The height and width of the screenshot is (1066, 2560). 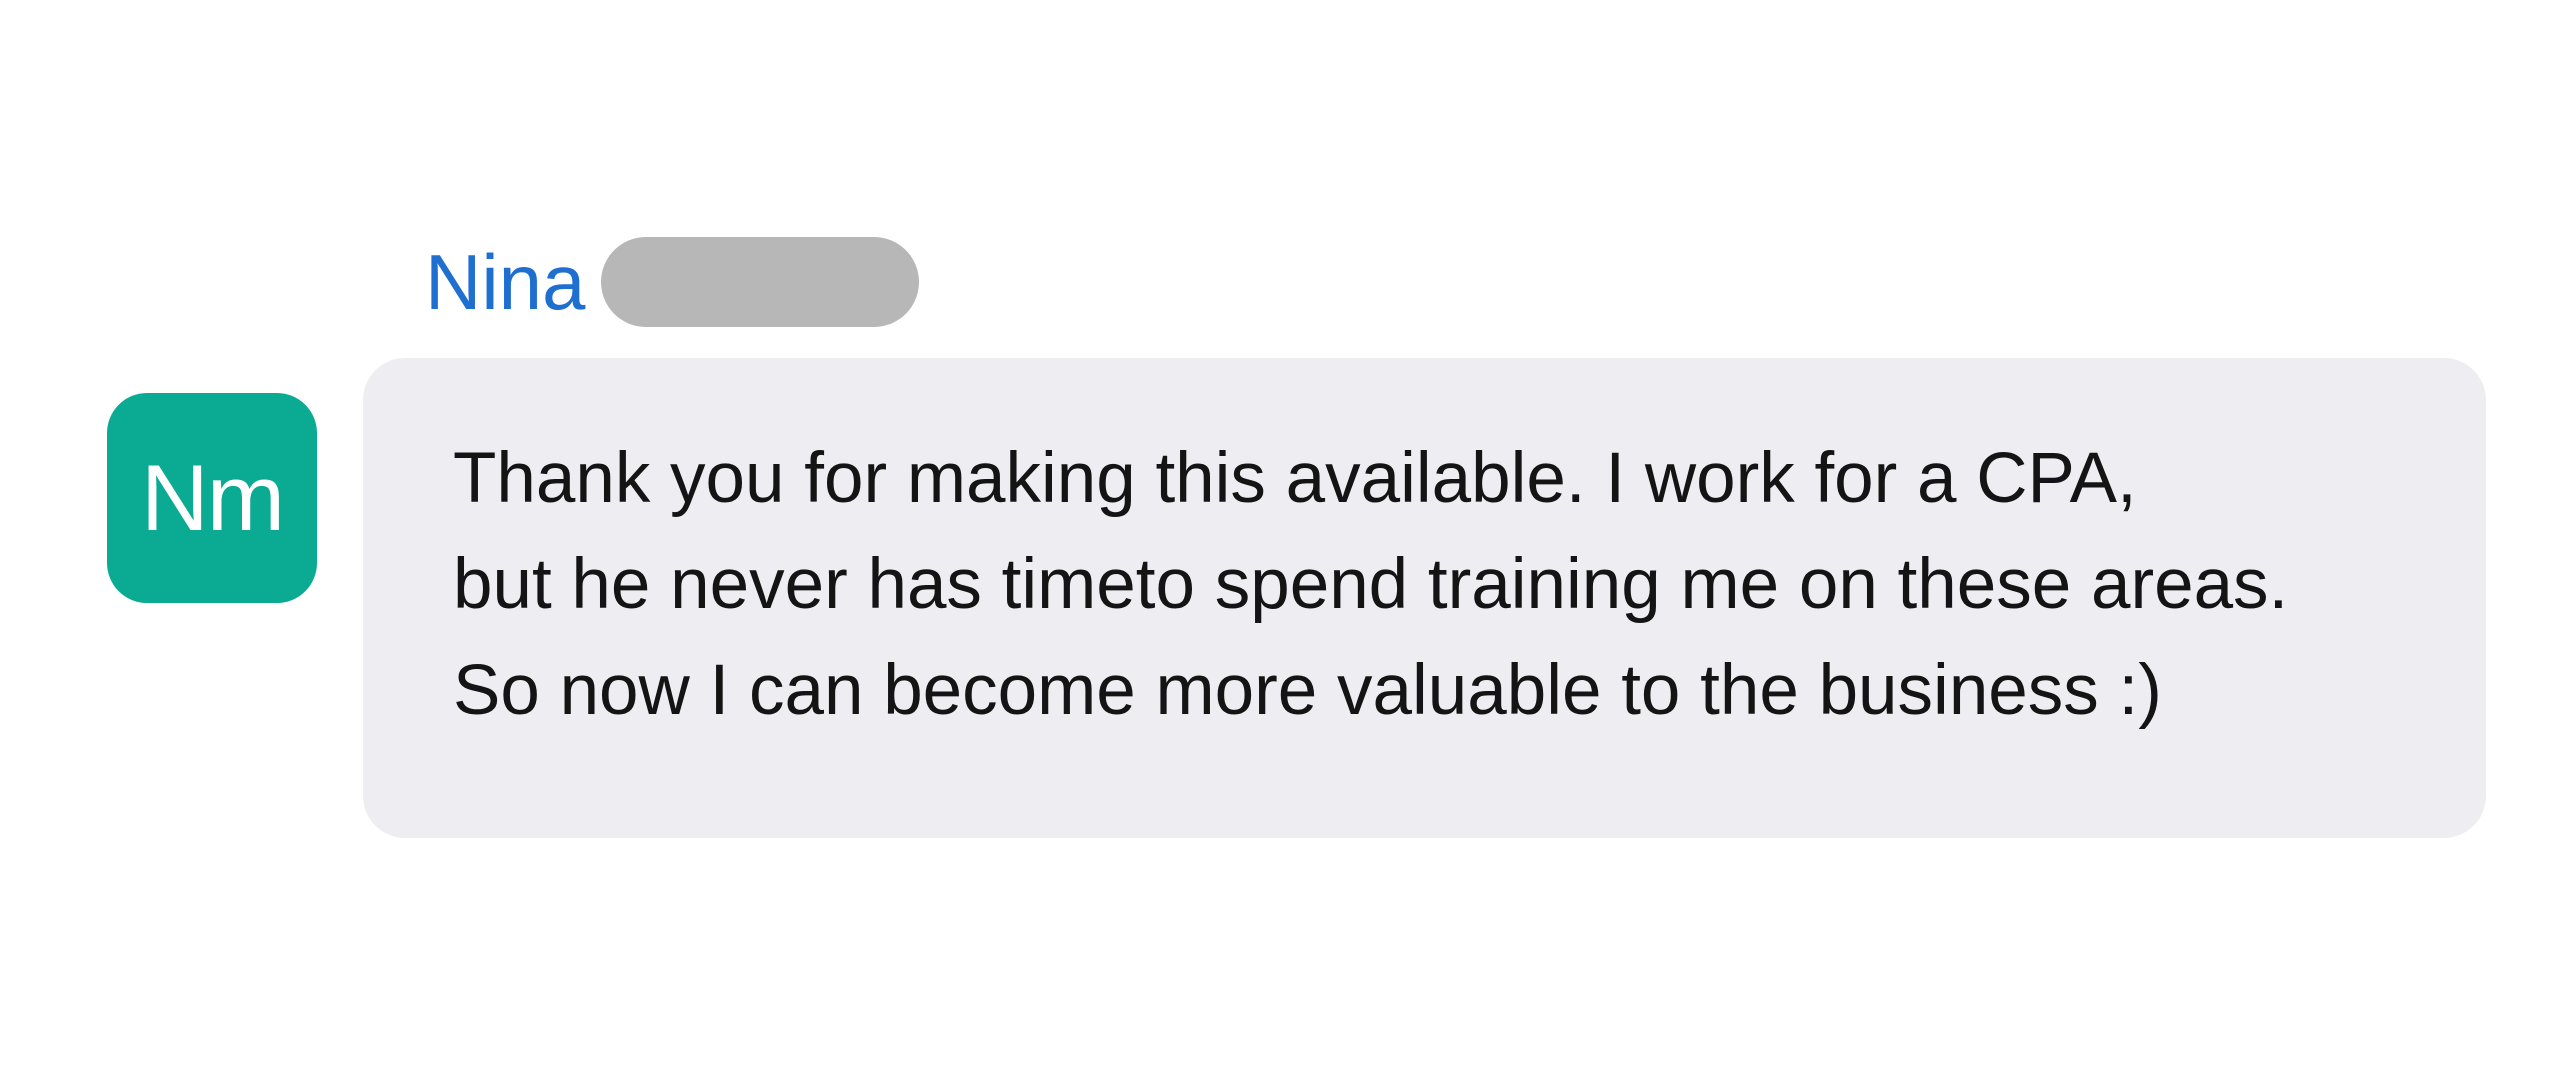 What do you see at coordinates (505, 282) in the screenshot?
I see `author-name: Nina` at bounding box center [505, 282].